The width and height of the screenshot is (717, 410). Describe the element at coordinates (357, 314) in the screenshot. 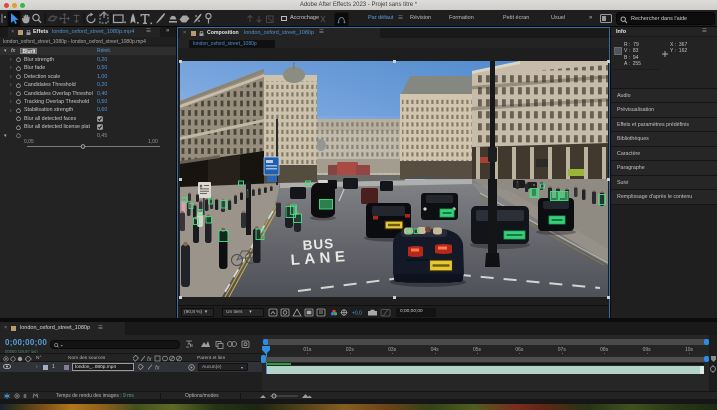

I see `svg-text: +0,0` at that location.